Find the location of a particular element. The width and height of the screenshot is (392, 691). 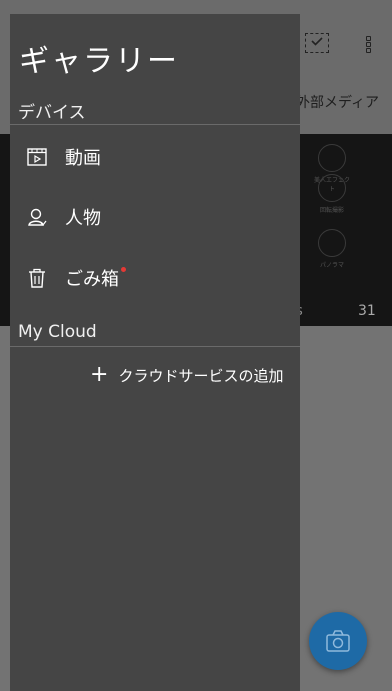

section-header-devices: デバイス is located at coordinates (52, 113).